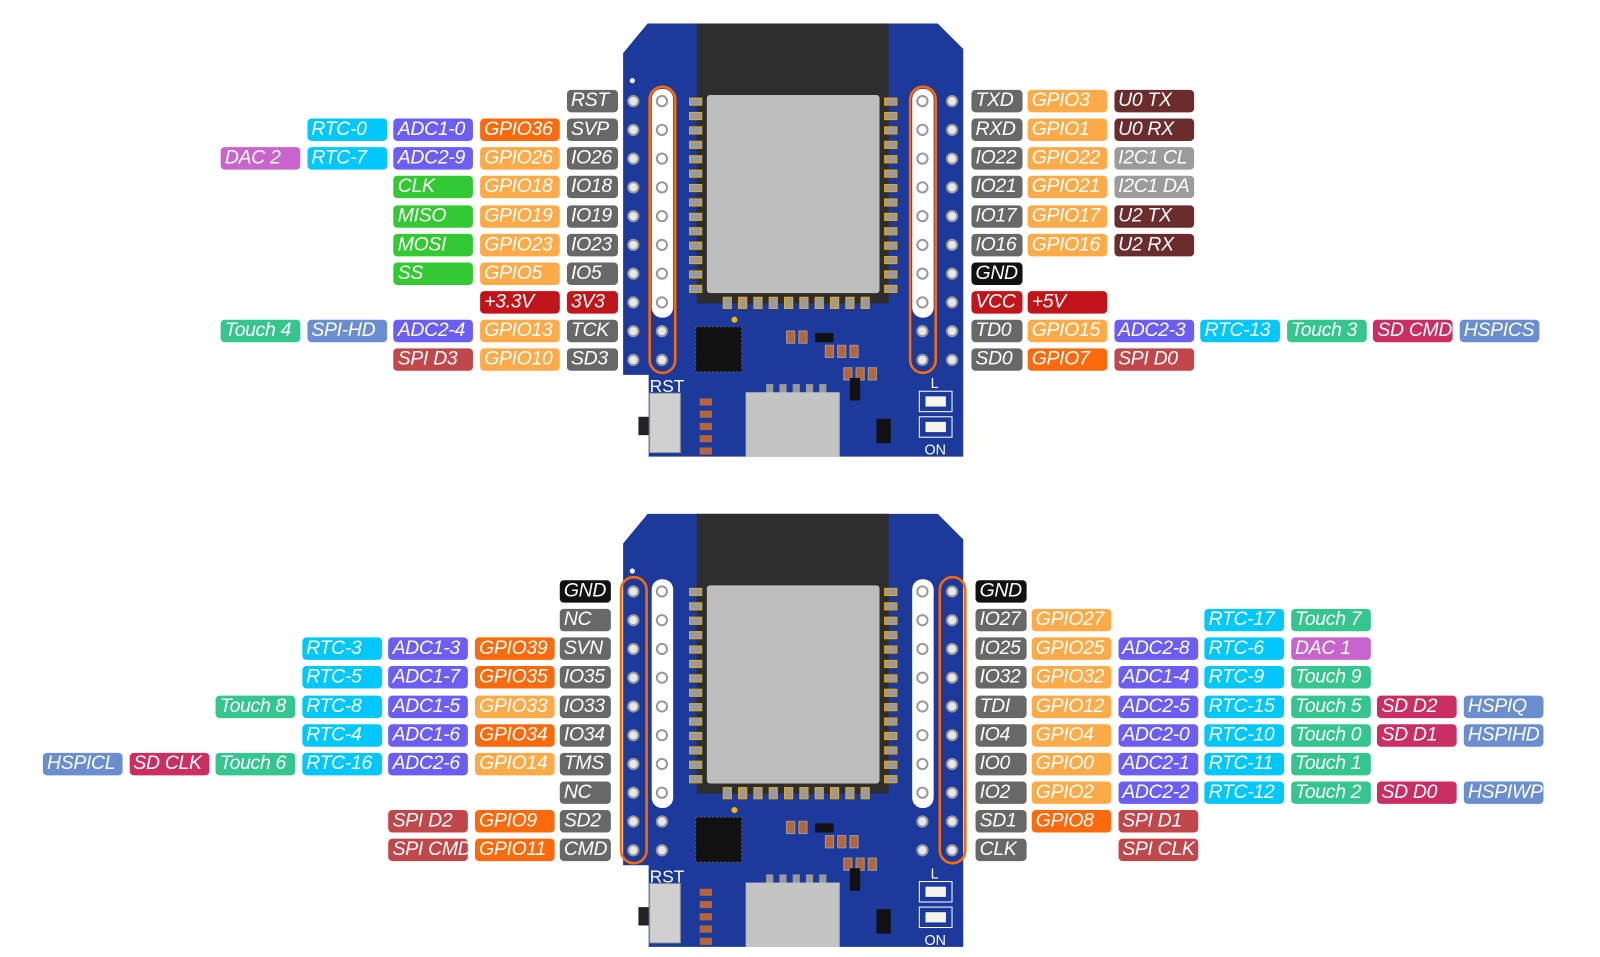  I want to click on pin-label-sd: SD CLK, so click(169, 764).